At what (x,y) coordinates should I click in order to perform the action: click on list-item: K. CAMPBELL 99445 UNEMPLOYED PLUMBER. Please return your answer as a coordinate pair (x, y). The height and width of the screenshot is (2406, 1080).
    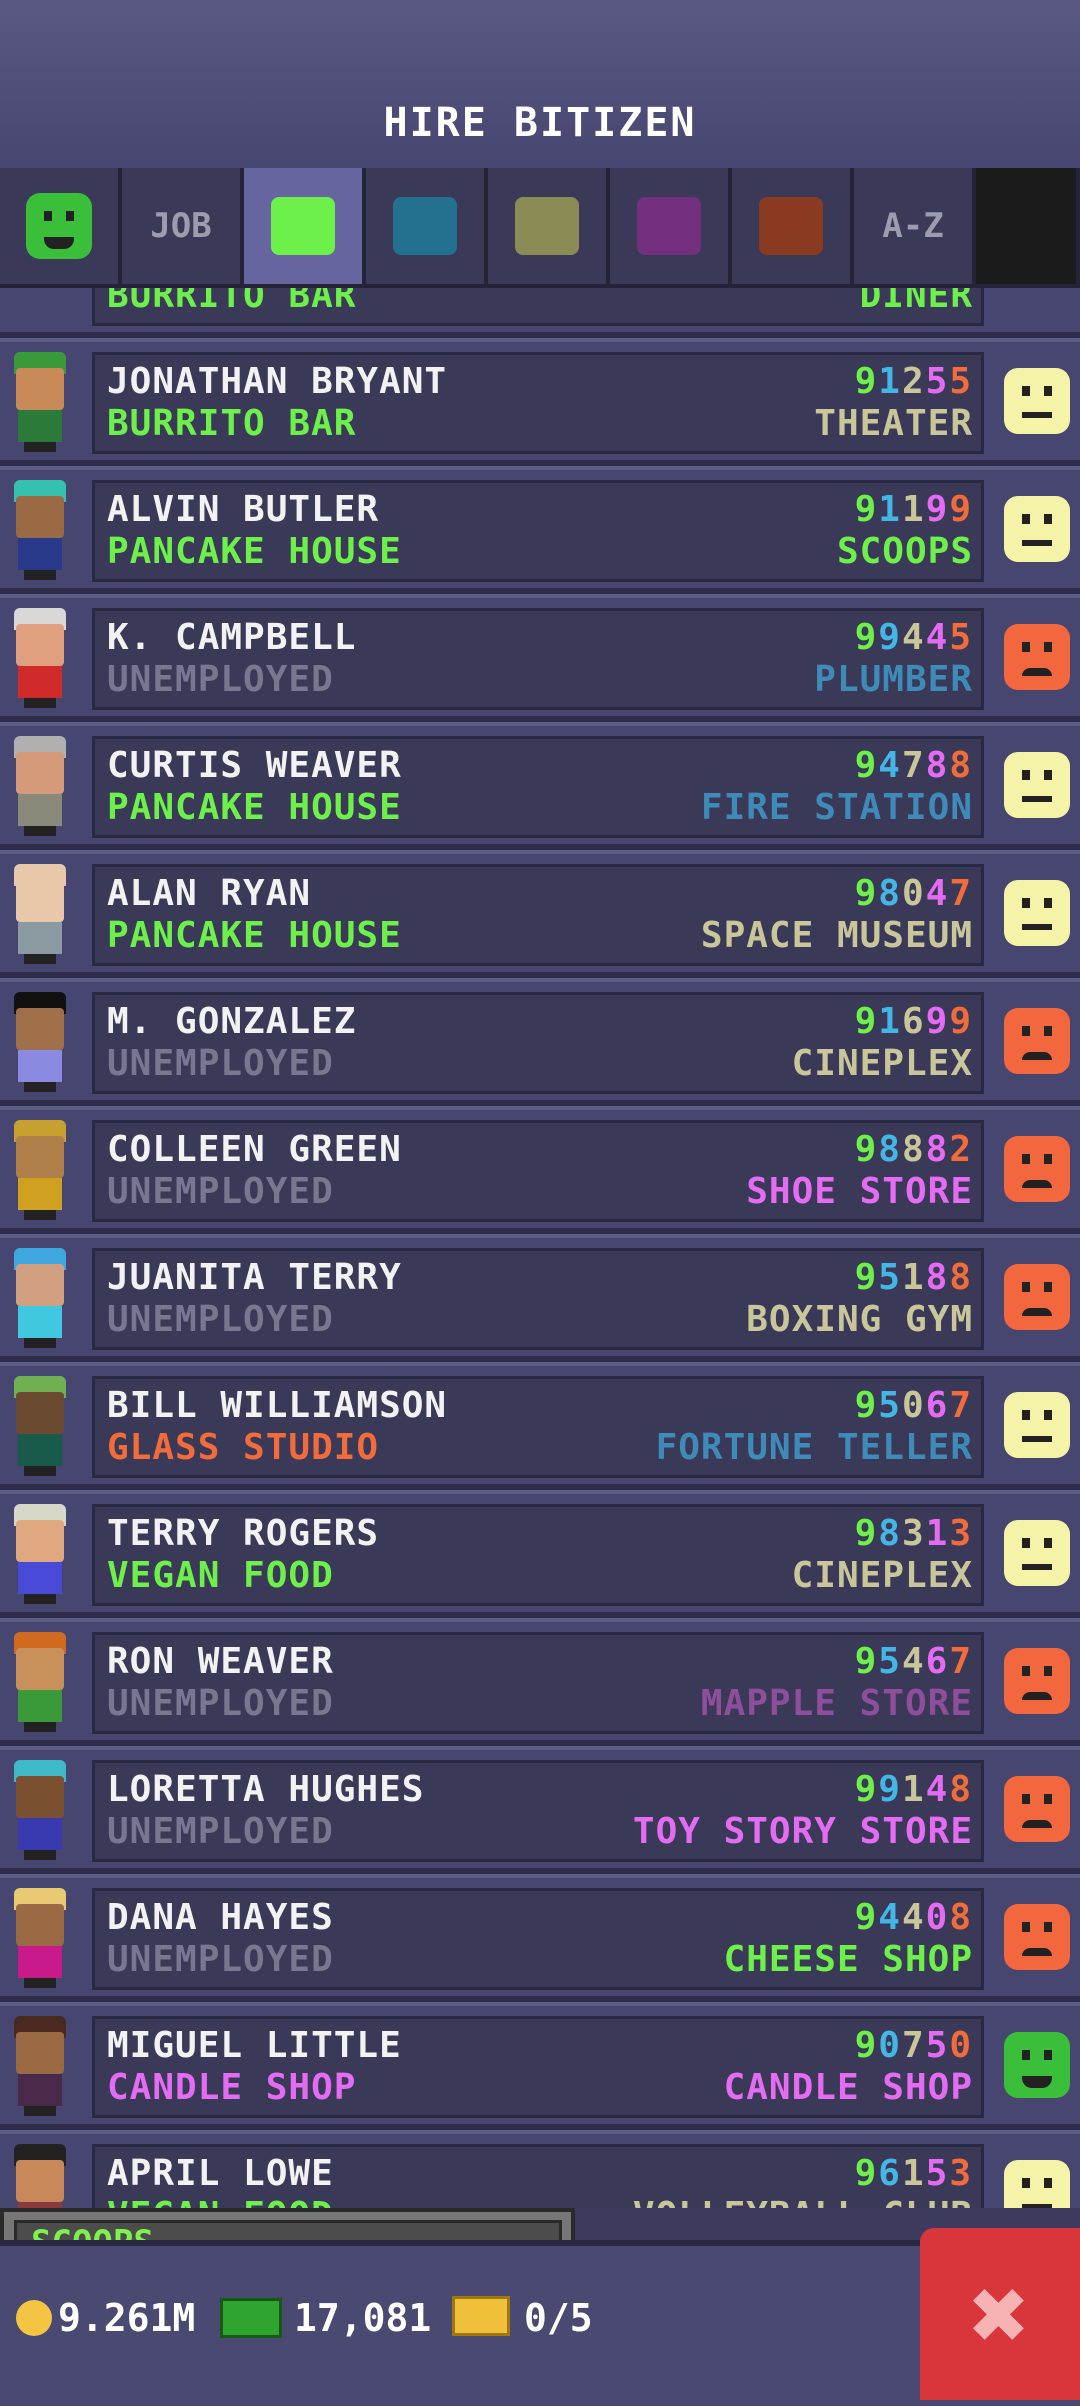
    Looking at the image, I should click on (540, 658).